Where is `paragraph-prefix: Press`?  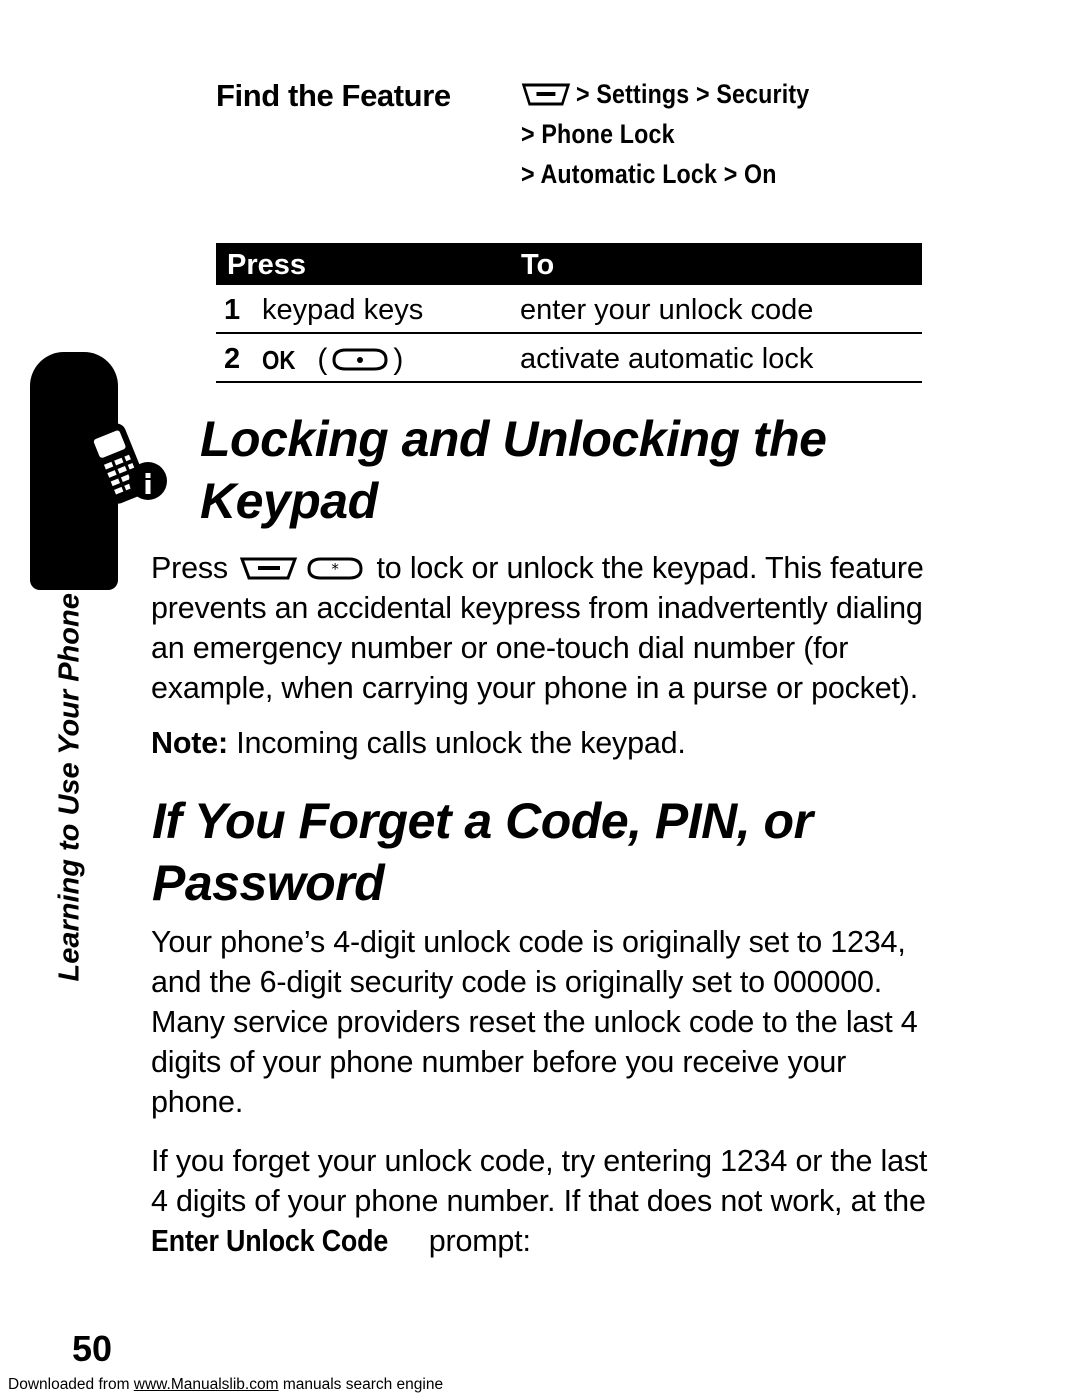 paragraph-prefix: Press is located at coordinates (194, 568).